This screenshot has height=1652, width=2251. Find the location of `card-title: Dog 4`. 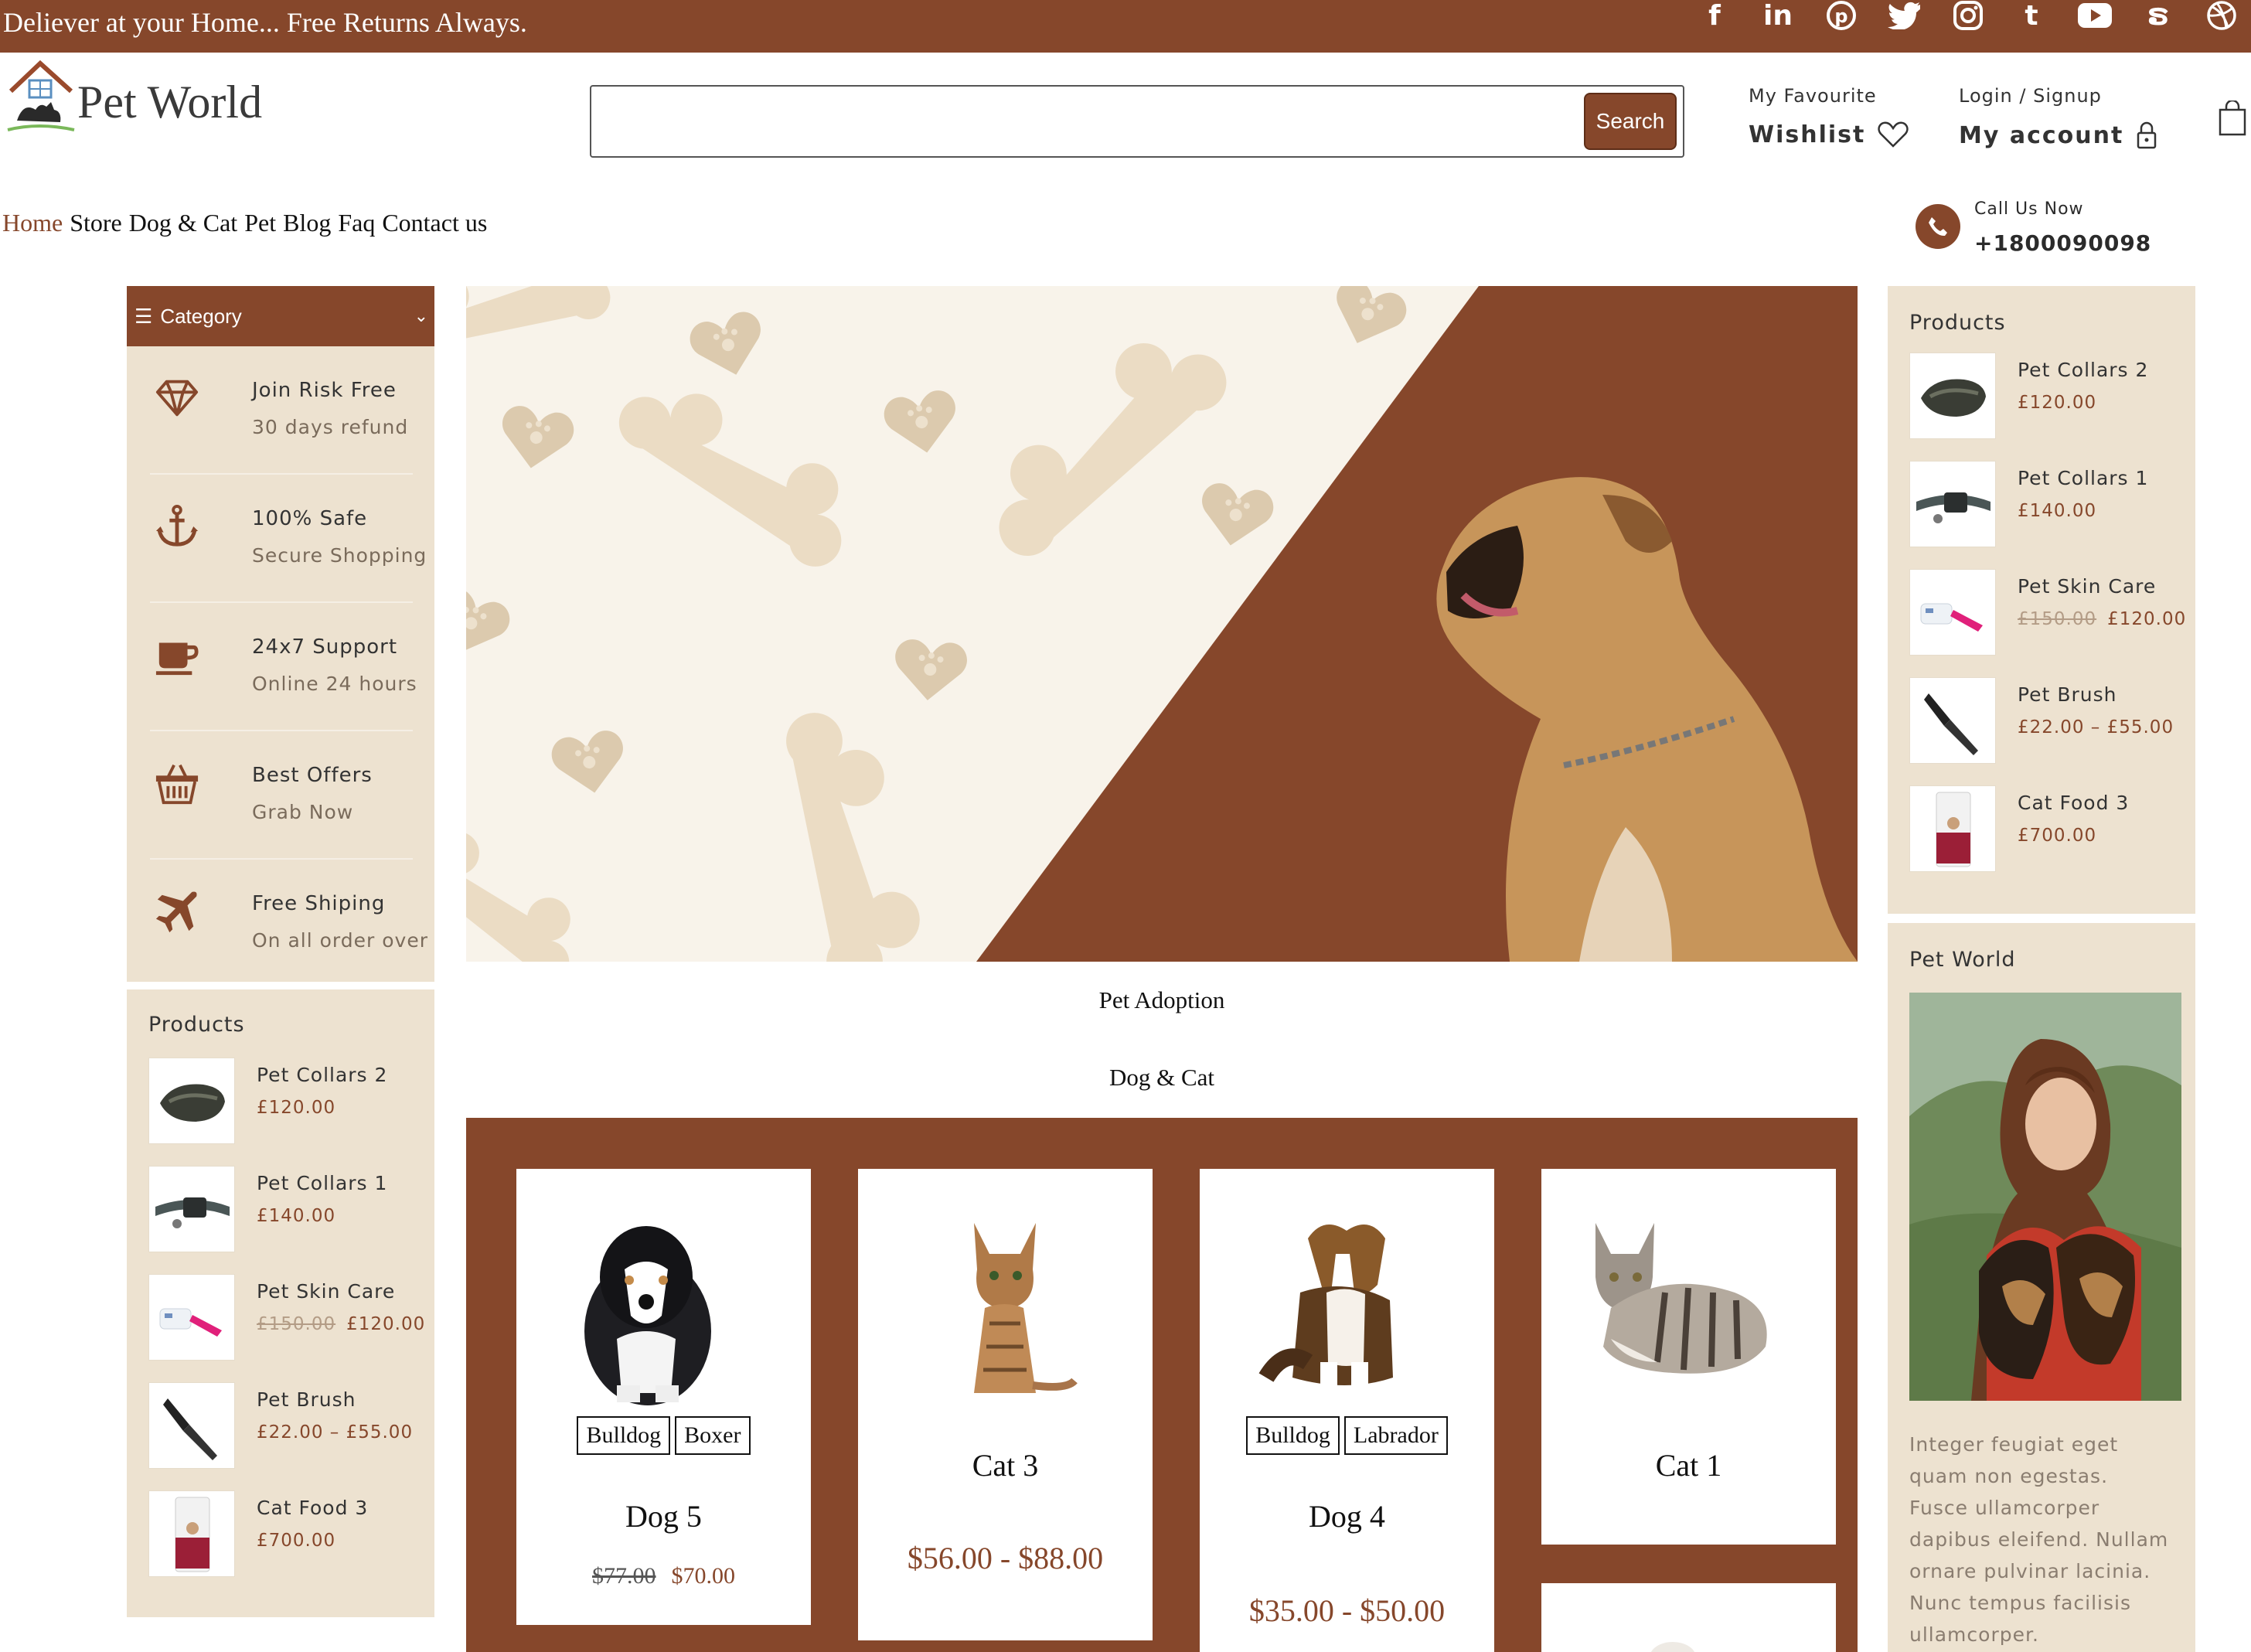

card-title: Dog 4 is located at coordinates (1347, 1516).